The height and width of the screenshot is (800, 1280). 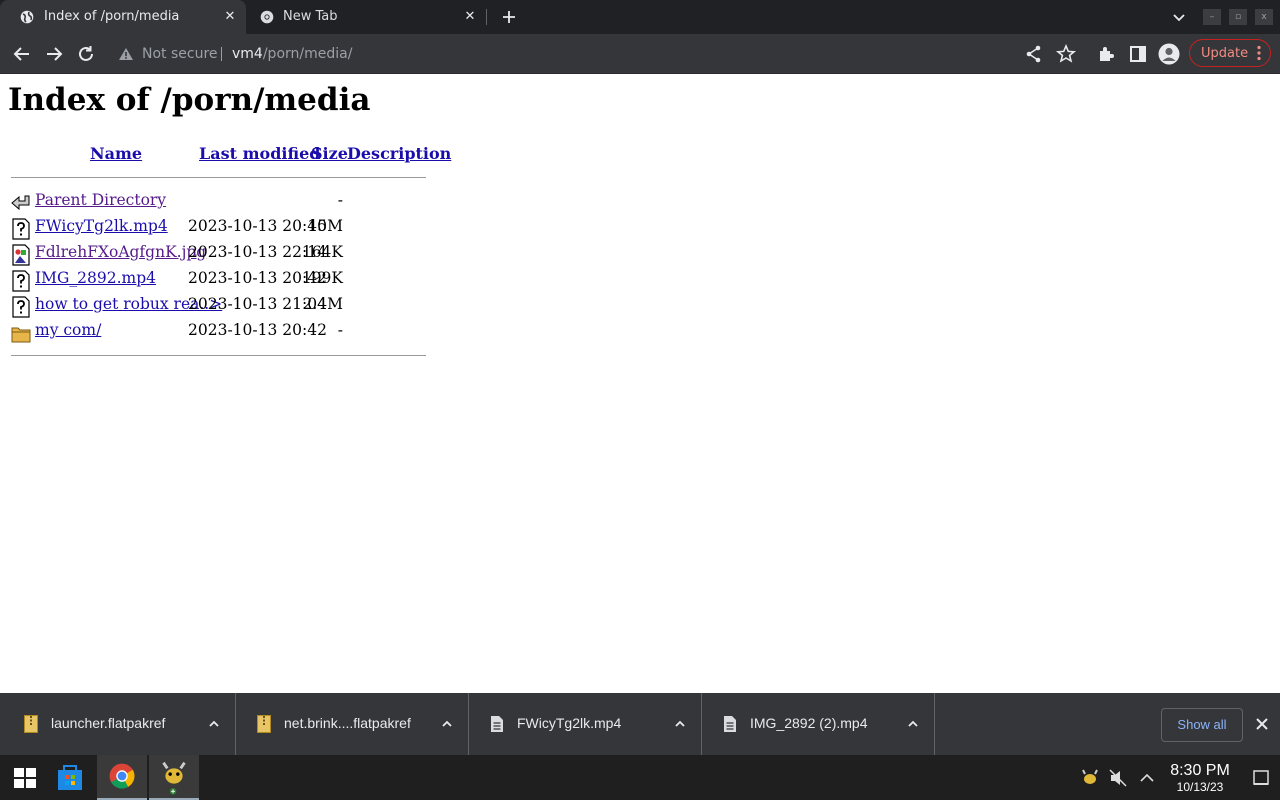 I want to click on new-tab-icon, so click(x=509, y=17).